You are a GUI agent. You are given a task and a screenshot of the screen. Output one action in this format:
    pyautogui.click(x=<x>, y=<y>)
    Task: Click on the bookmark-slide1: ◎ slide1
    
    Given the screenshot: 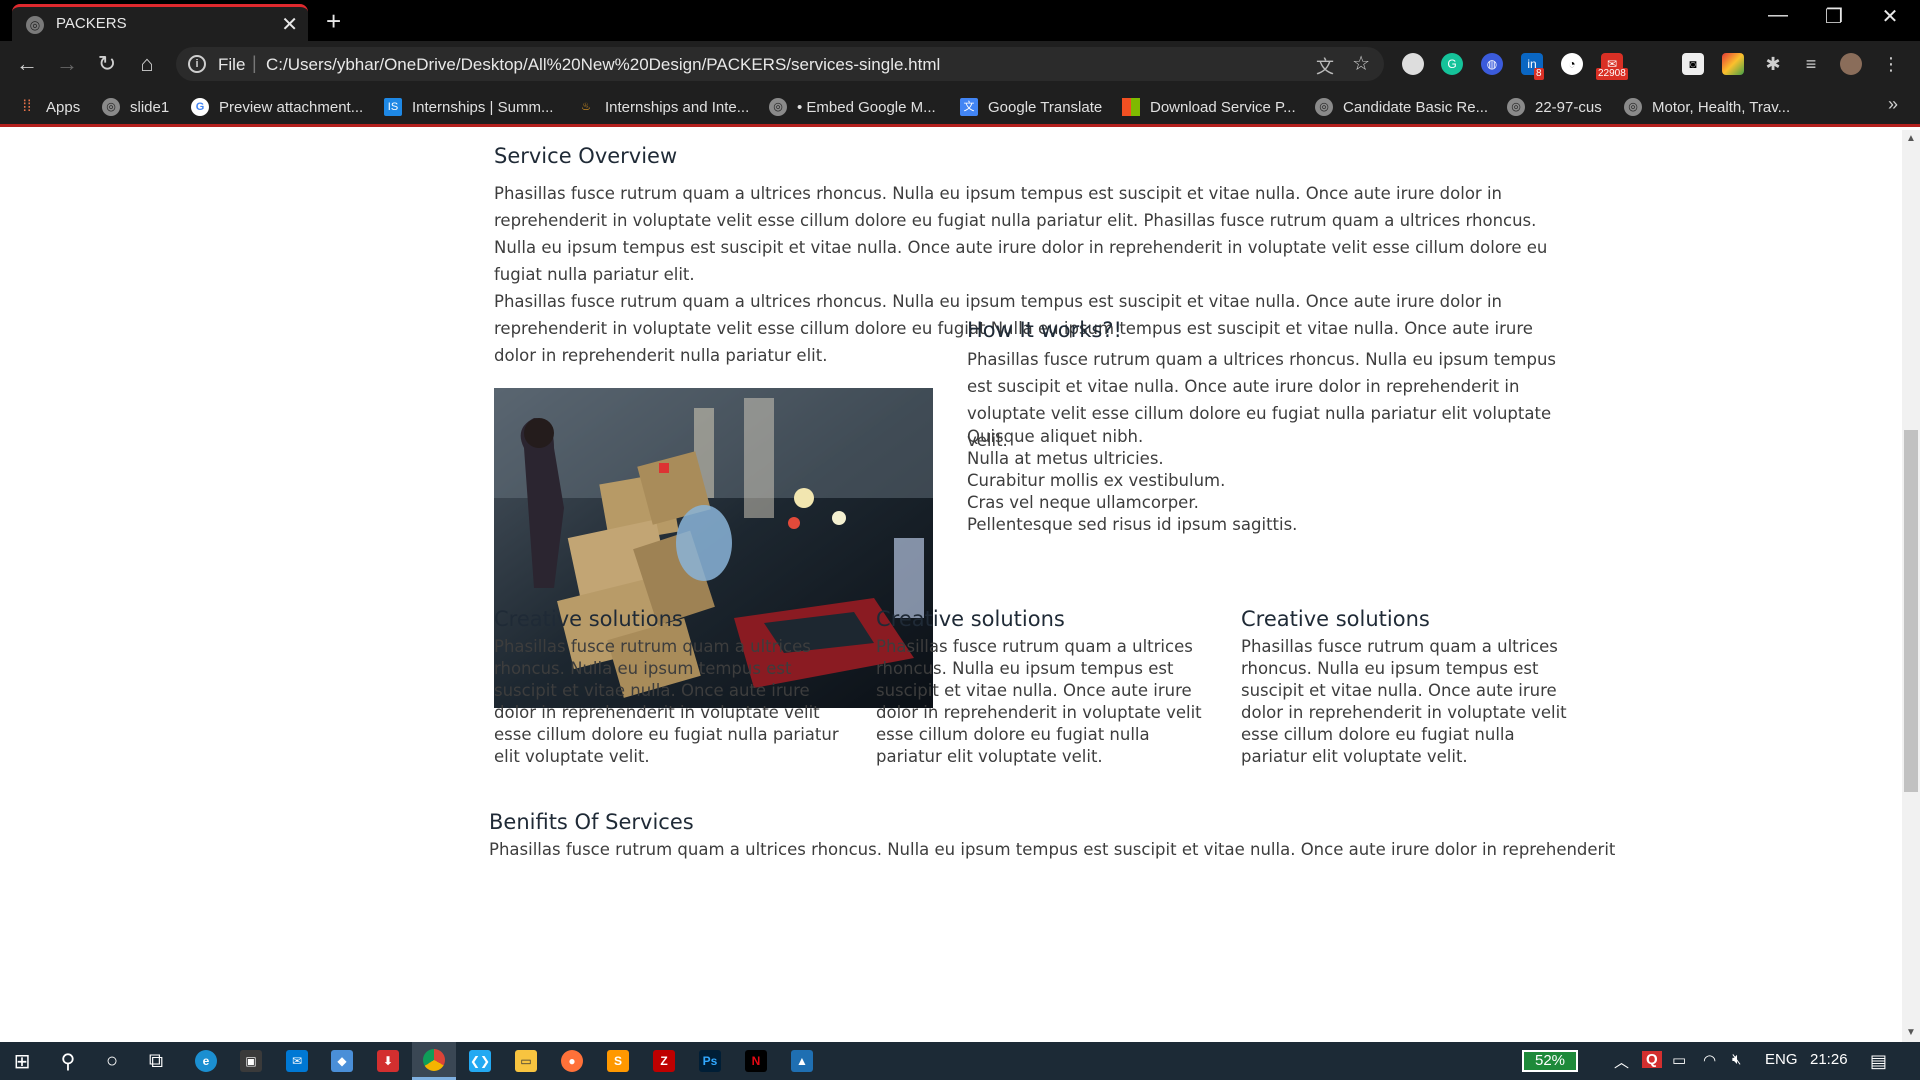 What is the action you would take?
    pyautogui.click(x=135, y=107)
    